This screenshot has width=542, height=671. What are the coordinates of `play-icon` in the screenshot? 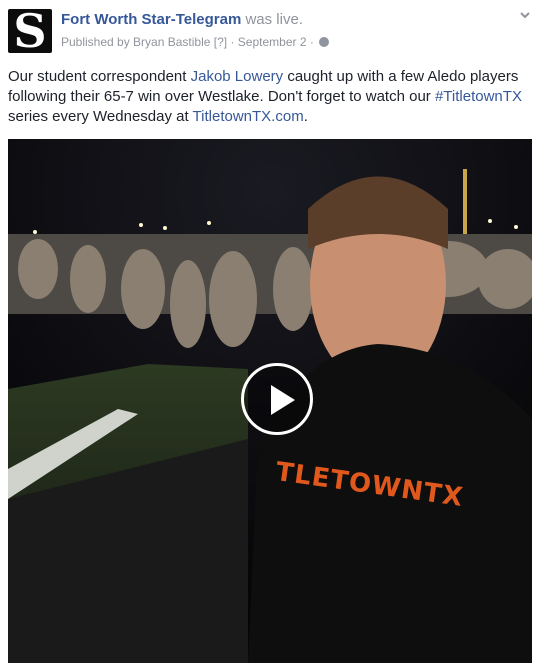 It's located at (277, 399).